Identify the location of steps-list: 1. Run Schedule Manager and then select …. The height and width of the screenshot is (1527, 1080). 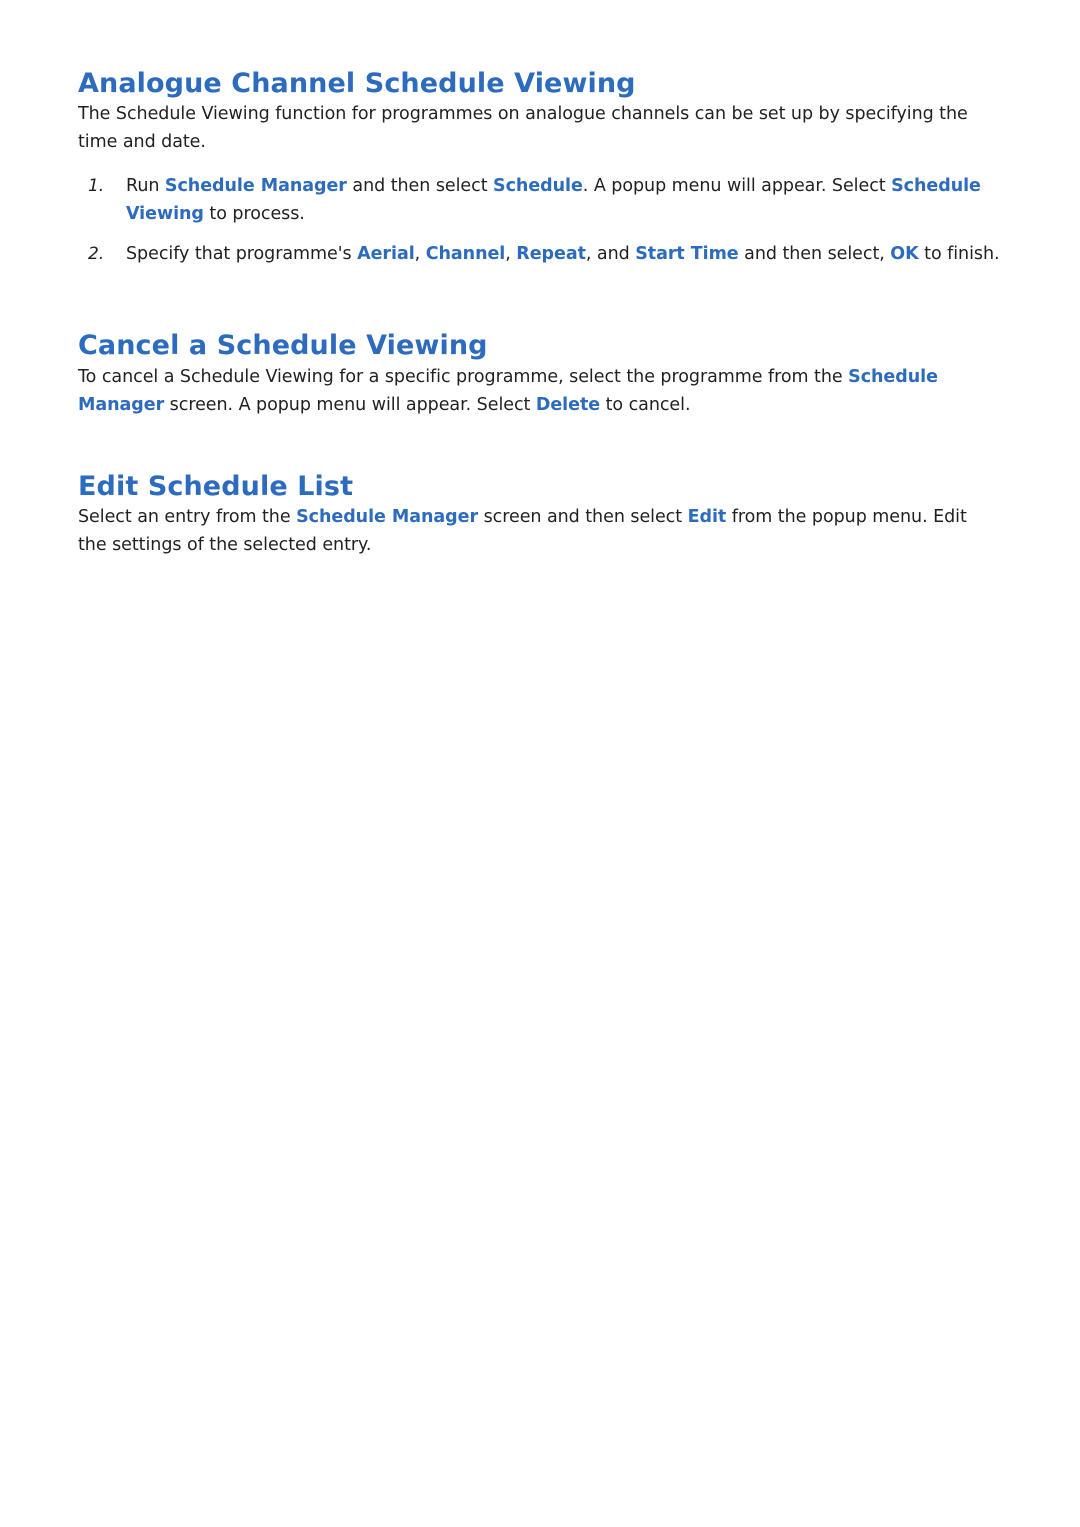
(540, 220).